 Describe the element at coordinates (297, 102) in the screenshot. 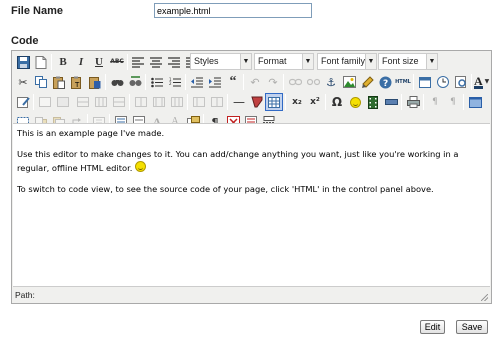

I see `subscript-button: x₂` at that location.